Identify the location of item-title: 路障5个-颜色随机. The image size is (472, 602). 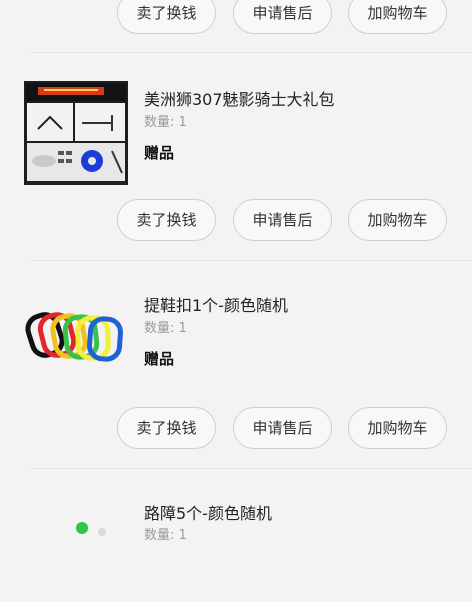
(208, 512).